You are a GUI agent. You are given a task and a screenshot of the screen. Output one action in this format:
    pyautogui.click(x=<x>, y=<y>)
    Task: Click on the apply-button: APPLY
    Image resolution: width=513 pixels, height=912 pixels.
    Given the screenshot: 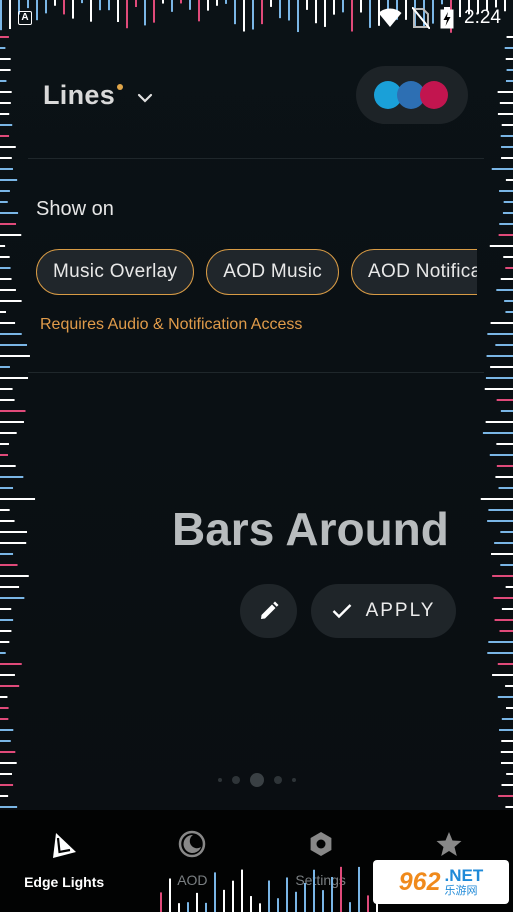 What is the action you would take?
    pyautogui.click(x=383, y=611)
    